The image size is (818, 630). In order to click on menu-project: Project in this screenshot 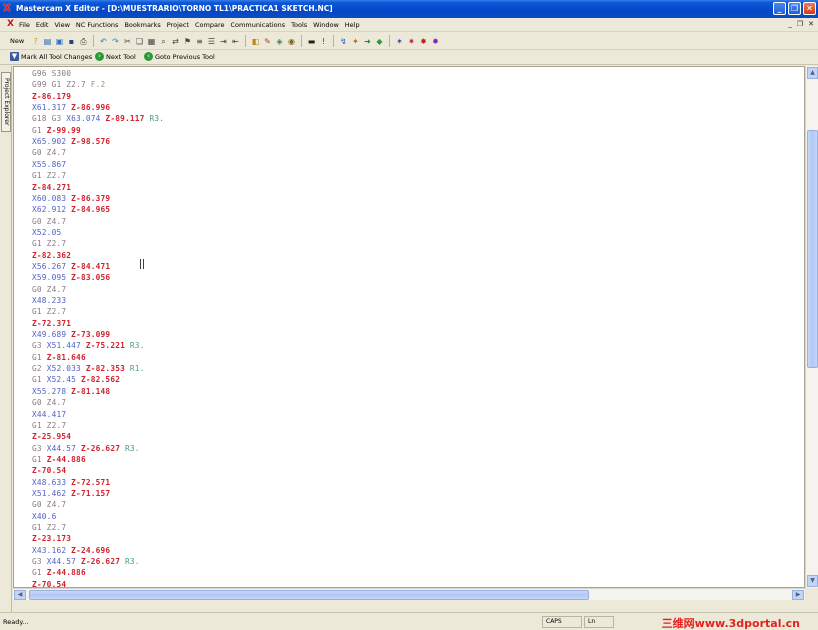, I will do `click(178, 25)`.